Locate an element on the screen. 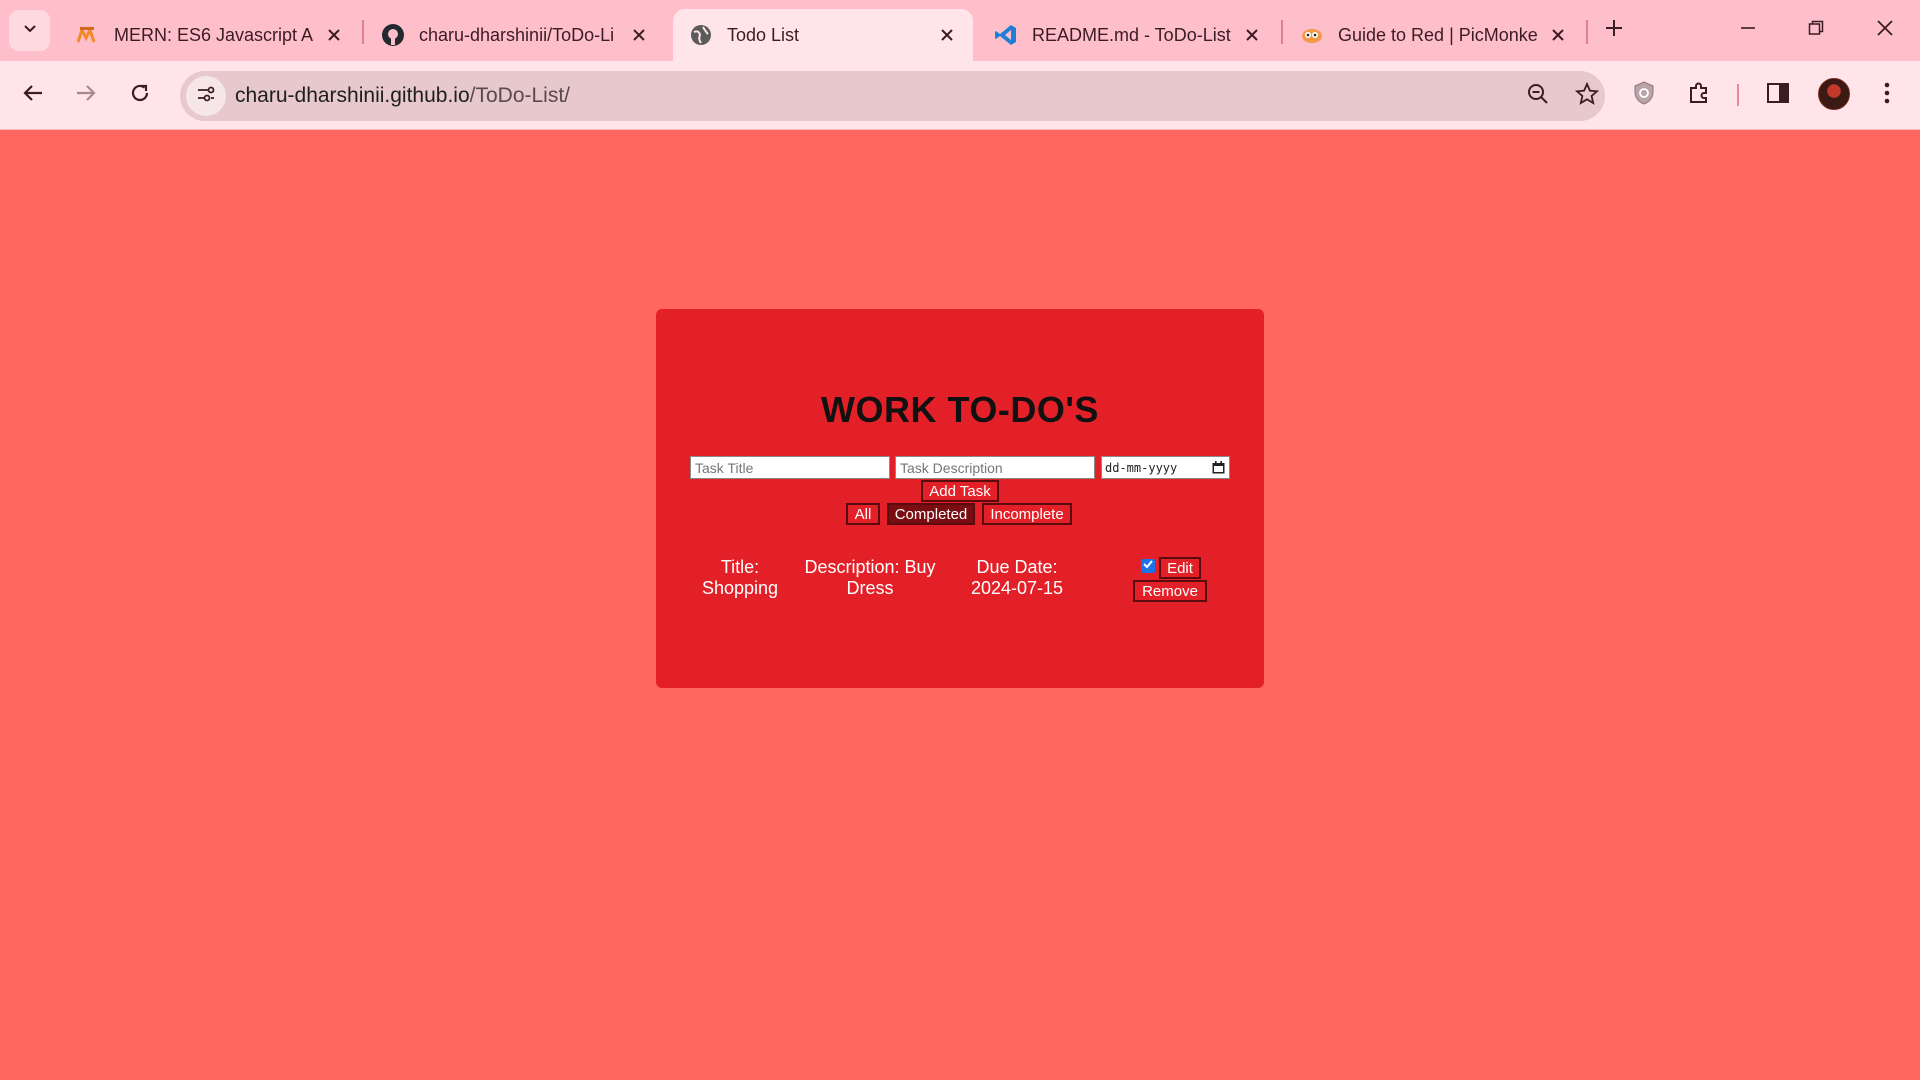 The width and height of the screenshot is (1920, 1080). zoom-out-icon is located at coordinates (1538, 96).